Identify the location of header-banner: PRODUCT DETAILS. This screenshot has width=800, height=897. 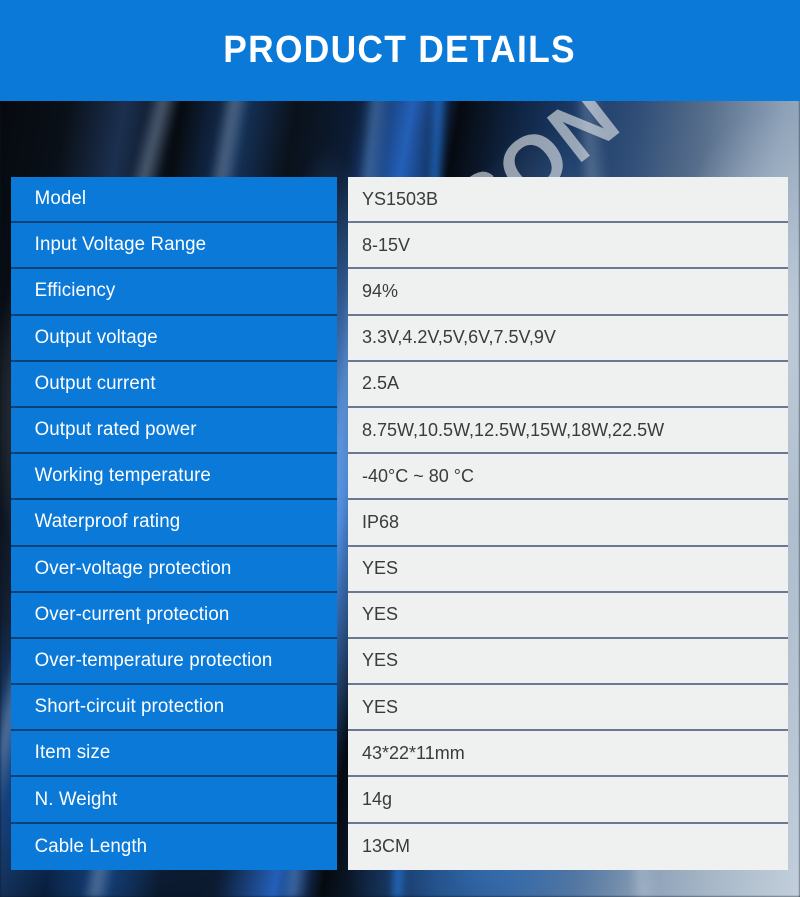
(400, 50).